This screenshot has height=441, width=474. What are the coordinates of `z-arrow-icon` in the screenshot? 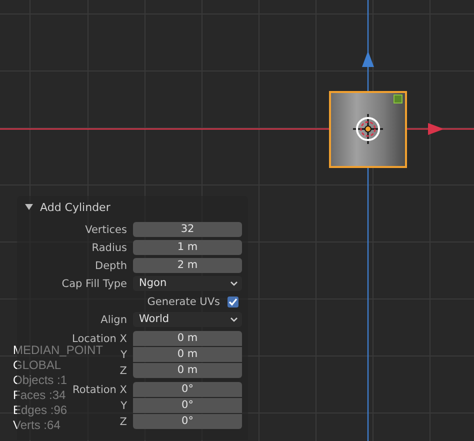 It's located at (368, 59).